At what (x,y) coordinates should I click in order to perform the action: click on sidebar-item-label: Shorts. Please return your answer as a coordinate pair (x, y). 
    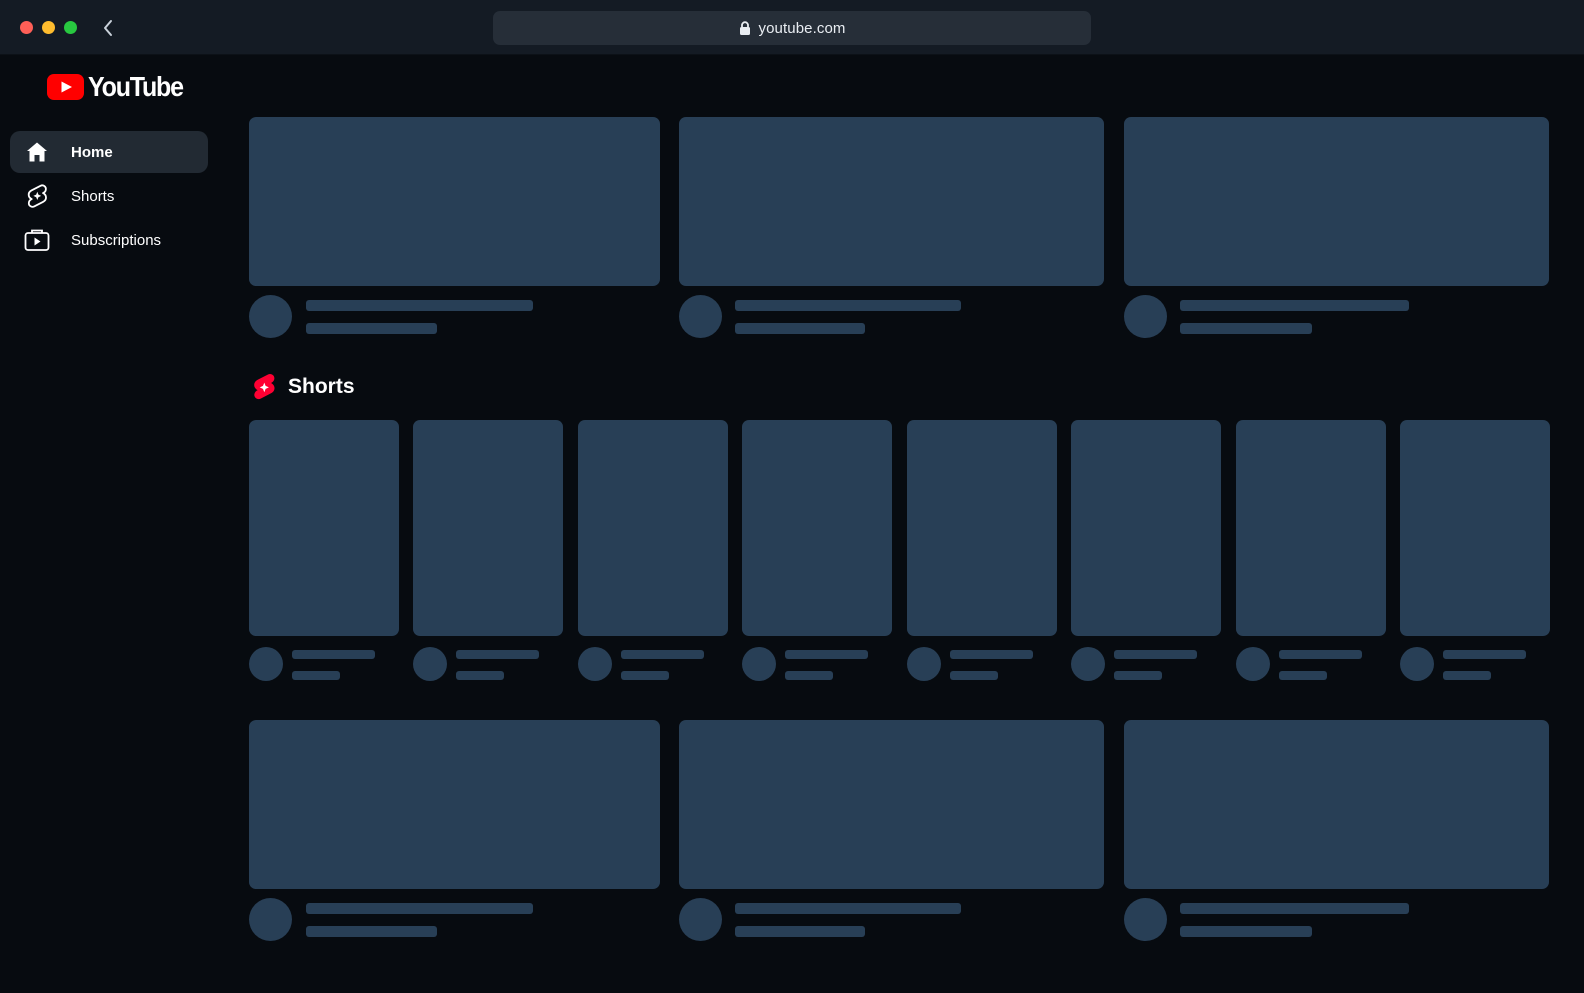
    Looking at the image, I should click on (93, 196).